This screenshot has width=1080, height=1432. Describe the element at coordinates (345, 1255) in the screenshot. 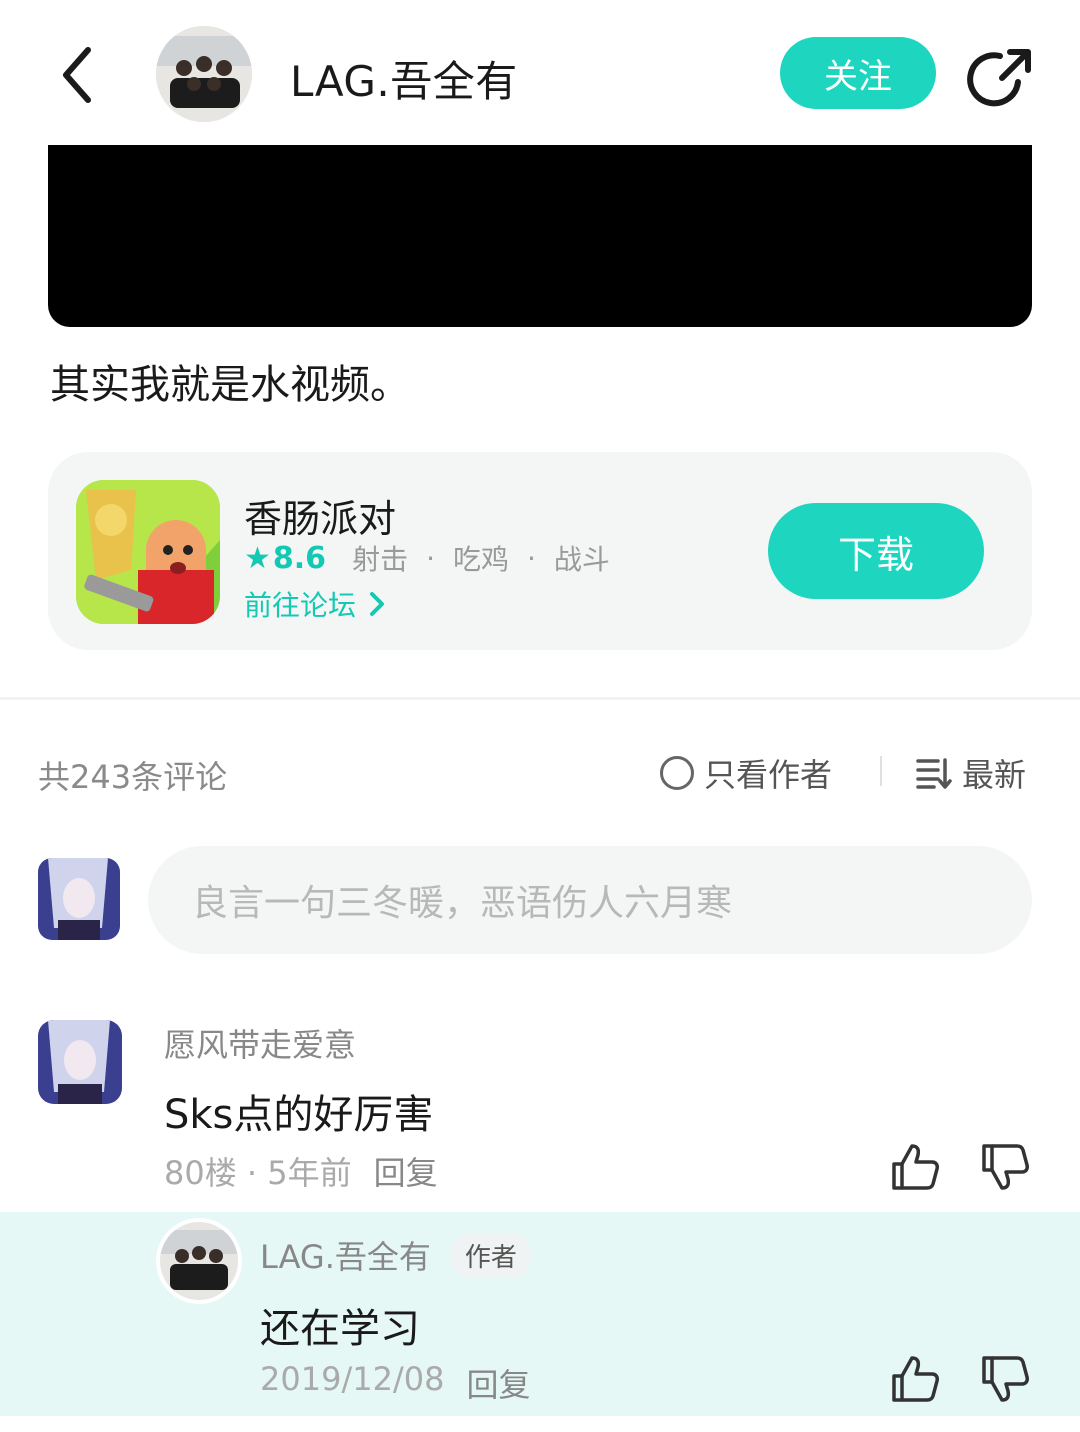

I see `reply-author-name: LAG.吾全有` at that location.